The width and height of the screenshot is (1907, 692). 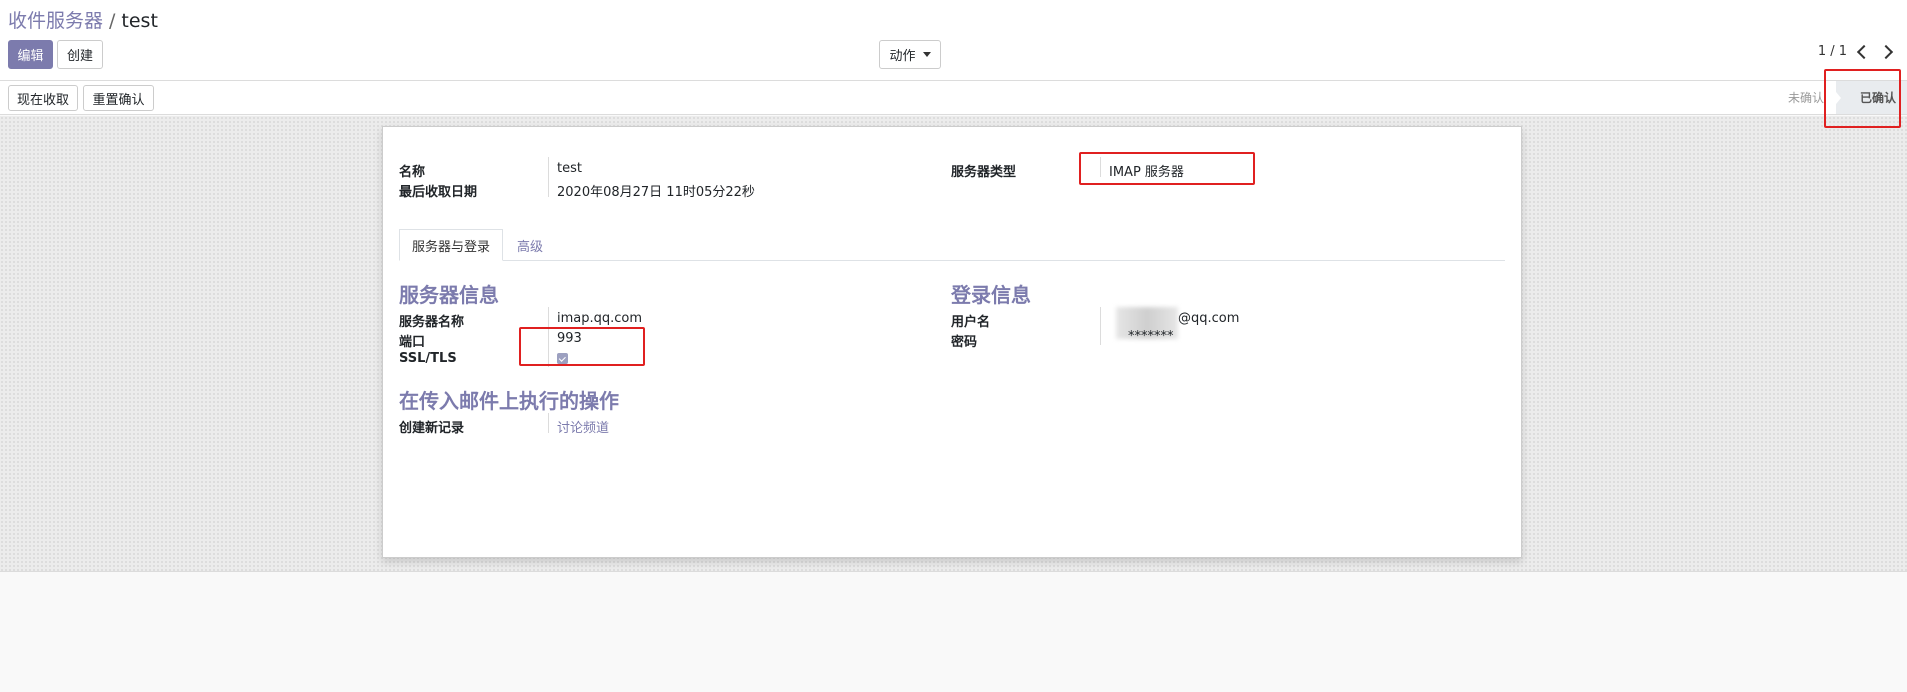 I want to click on reset-confirmation-button: 重置确认, so click(x=118, y=98).